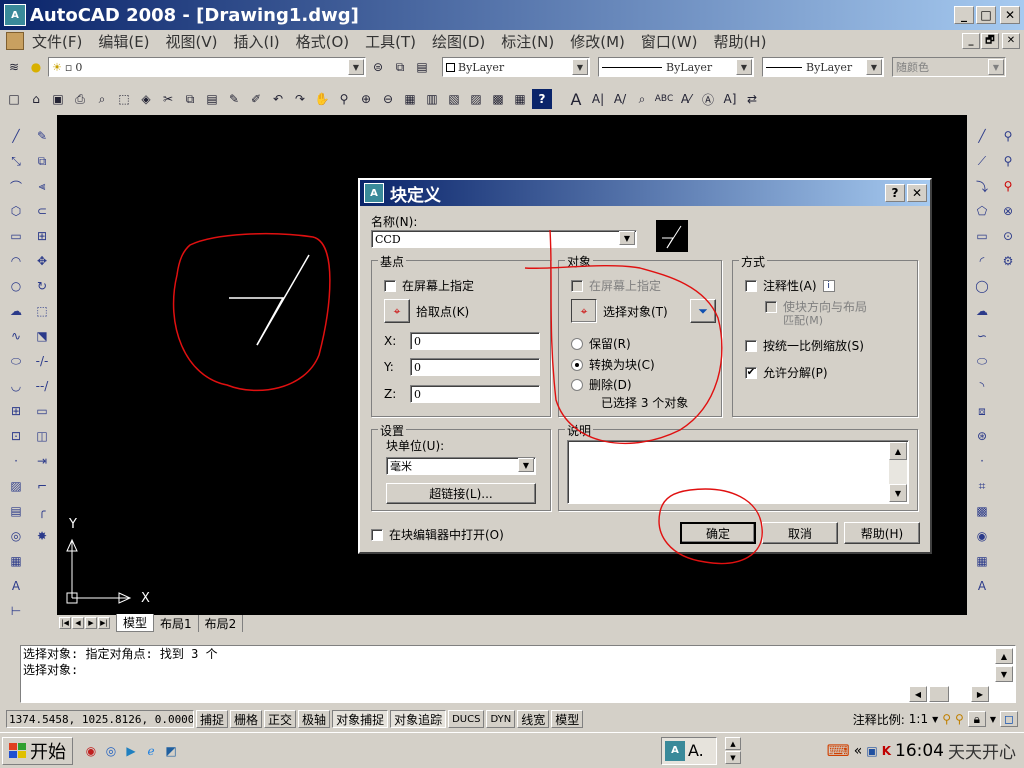  What do you see at coordinates (576, 99) in the screenshot?
I see `text-icon: A` at bounding box center [576, 99].